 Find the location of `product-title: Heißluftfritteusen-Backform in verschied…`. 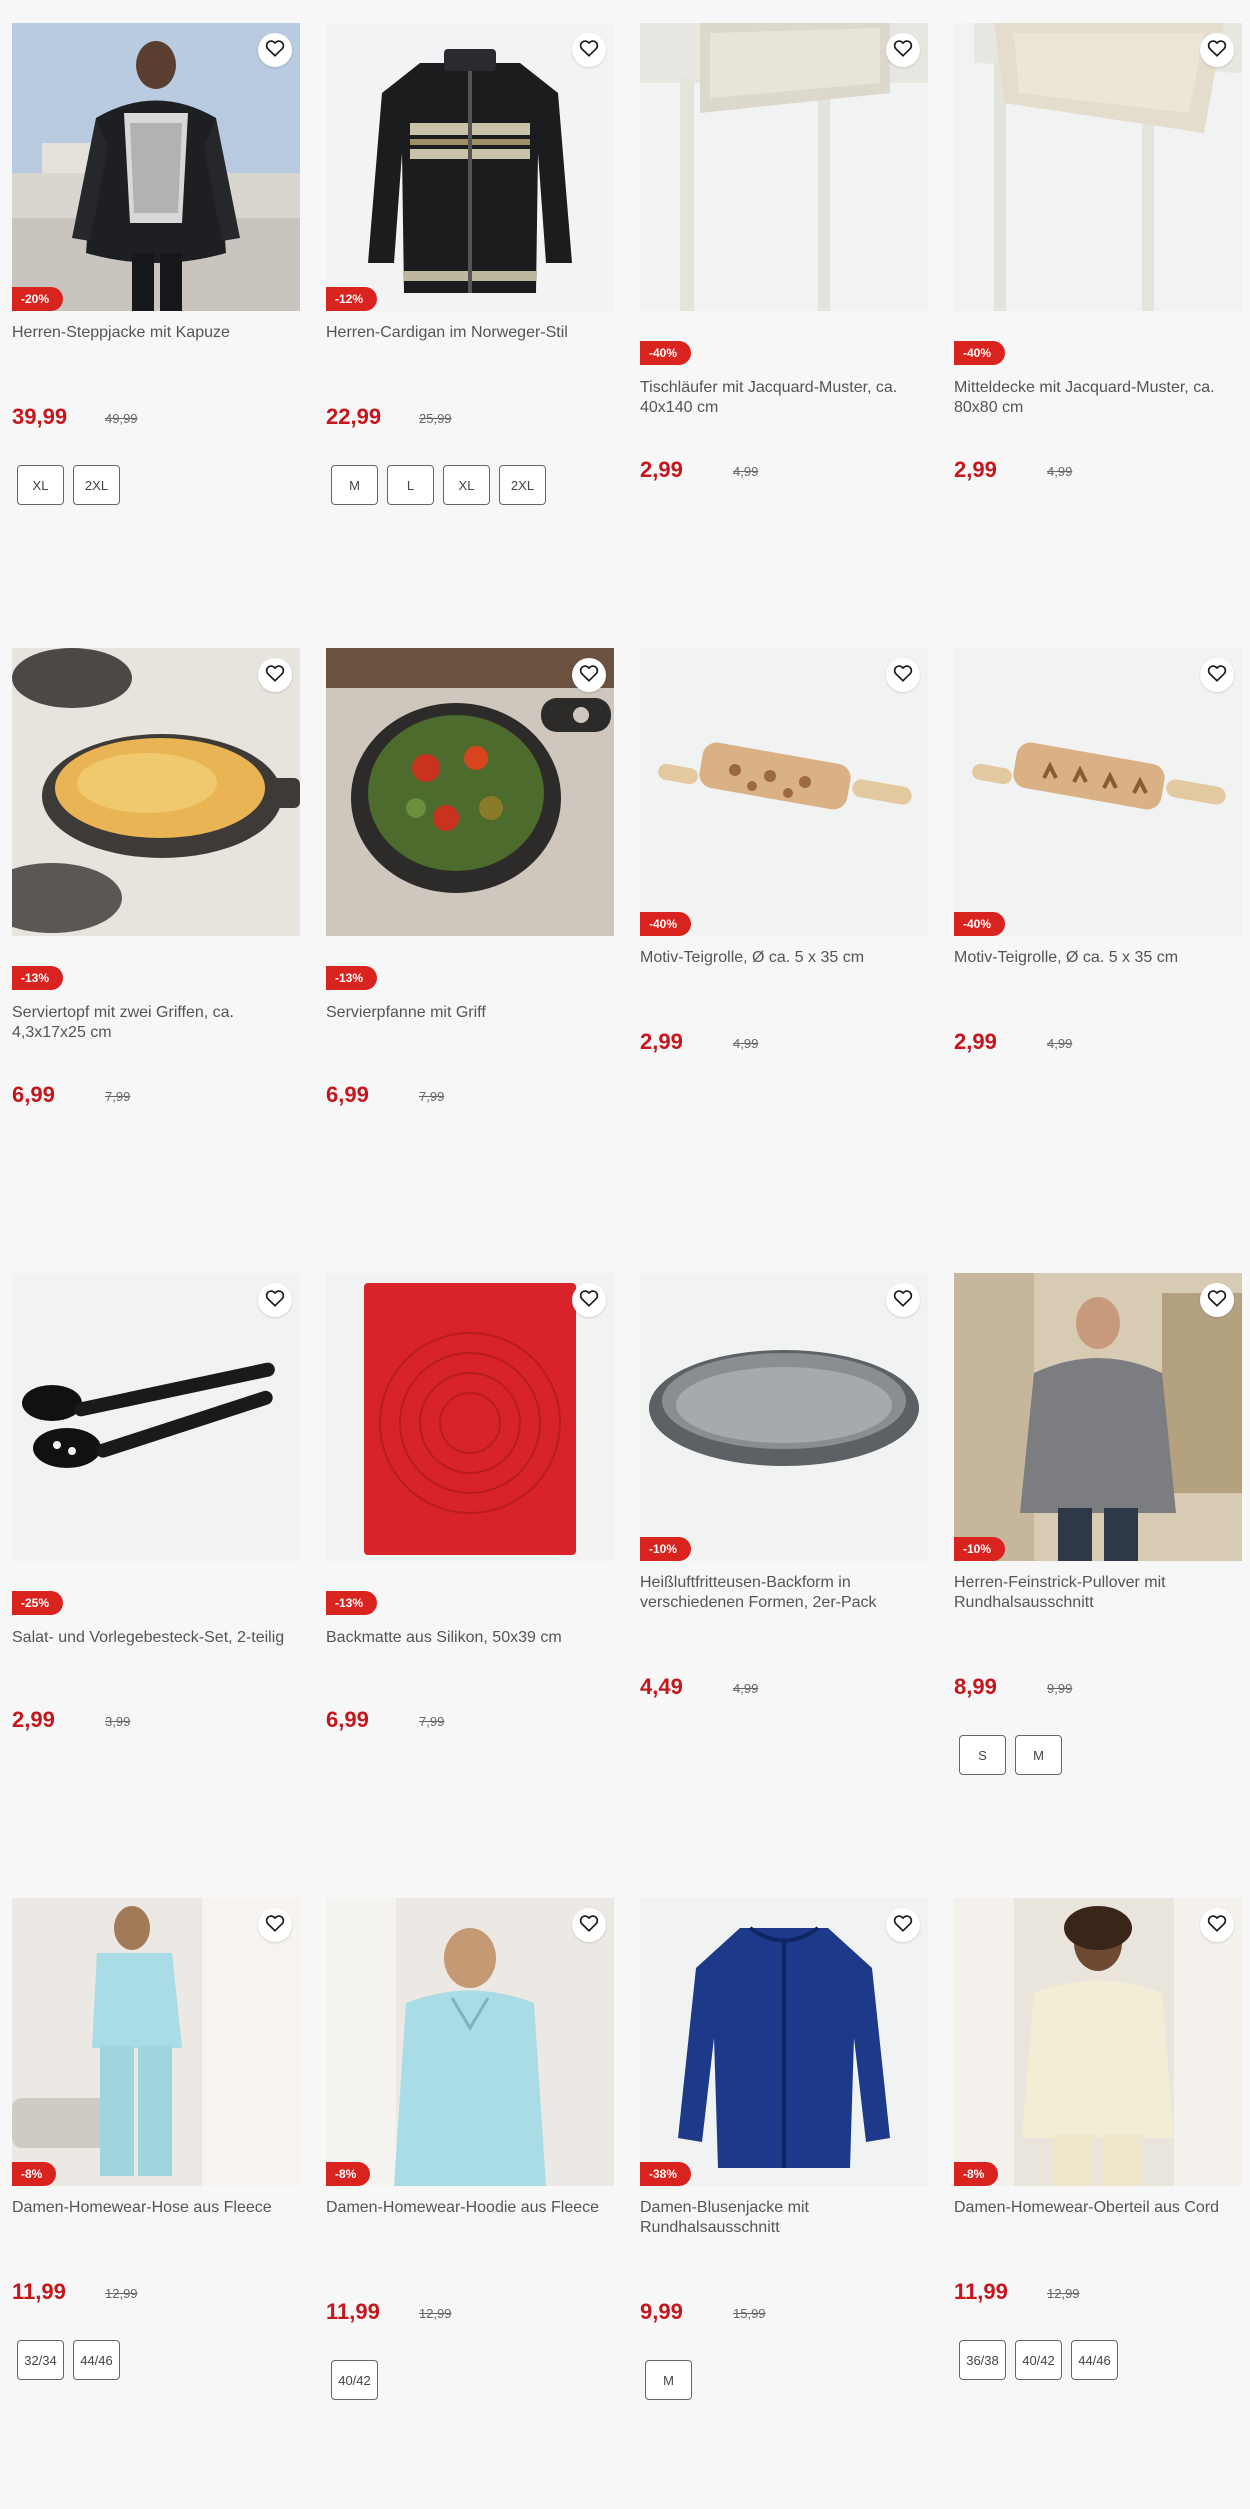

product-title: Heißluftfritteusen-Backform in verschied… is located at coordinates (784, 1593).